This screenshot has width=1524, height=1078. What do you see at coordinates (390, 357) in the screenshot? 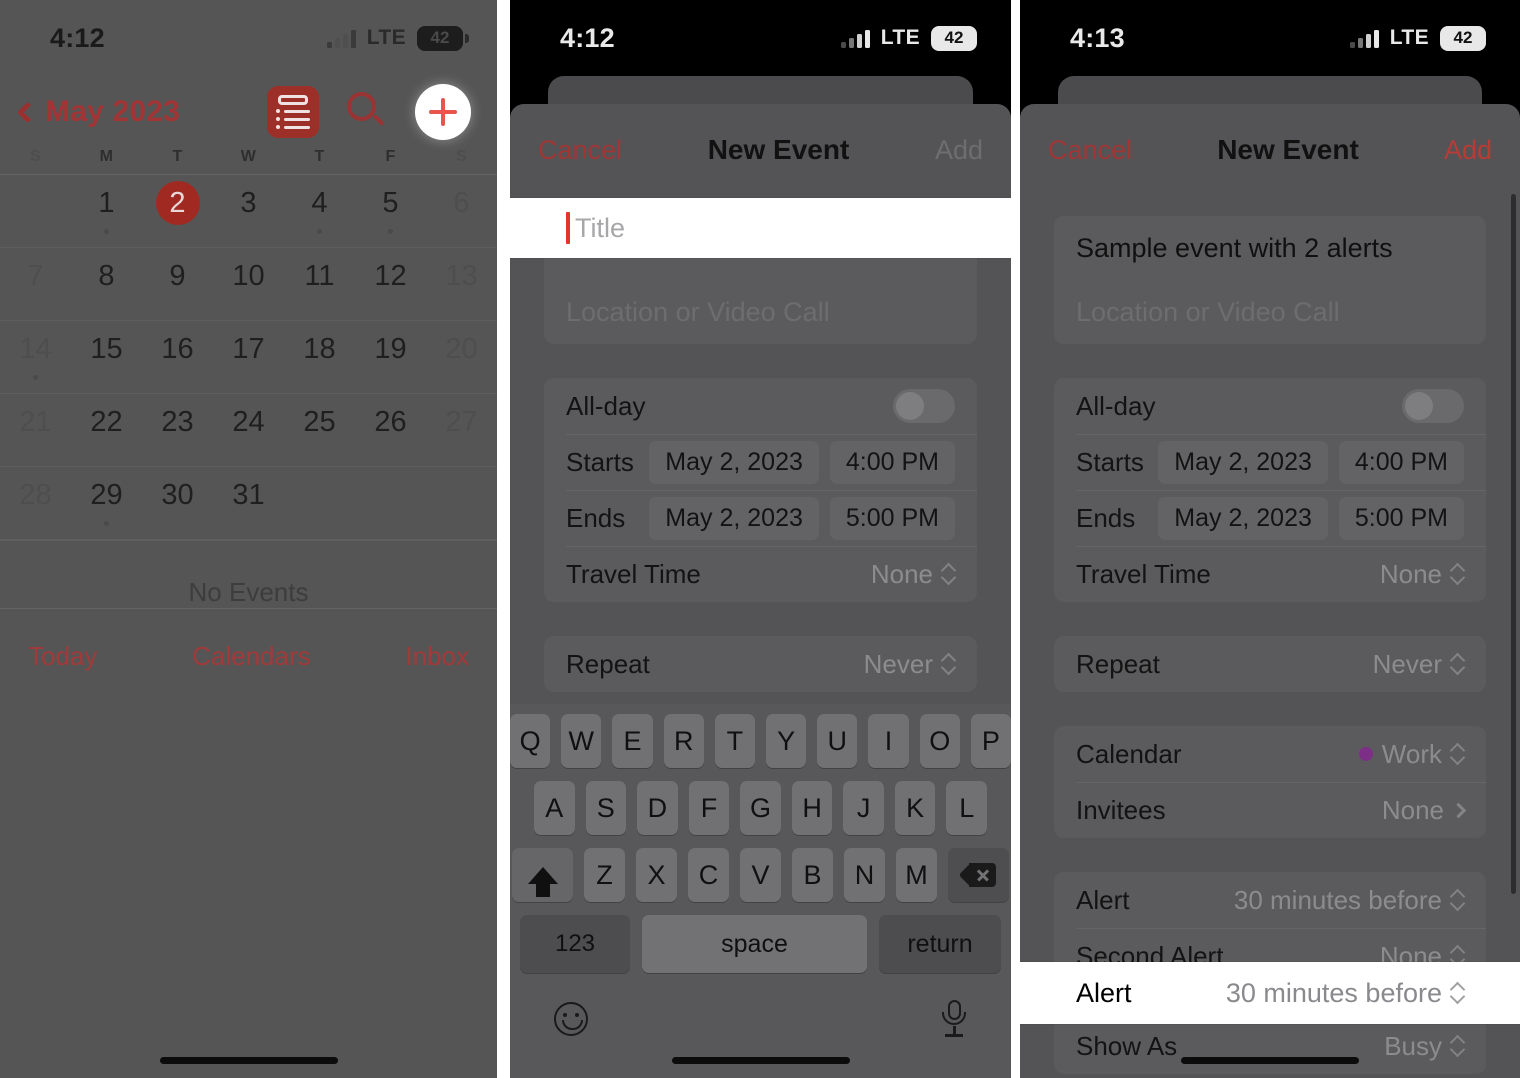
I see `calendar-day-cell: 19` at bounding box center [390, 357].